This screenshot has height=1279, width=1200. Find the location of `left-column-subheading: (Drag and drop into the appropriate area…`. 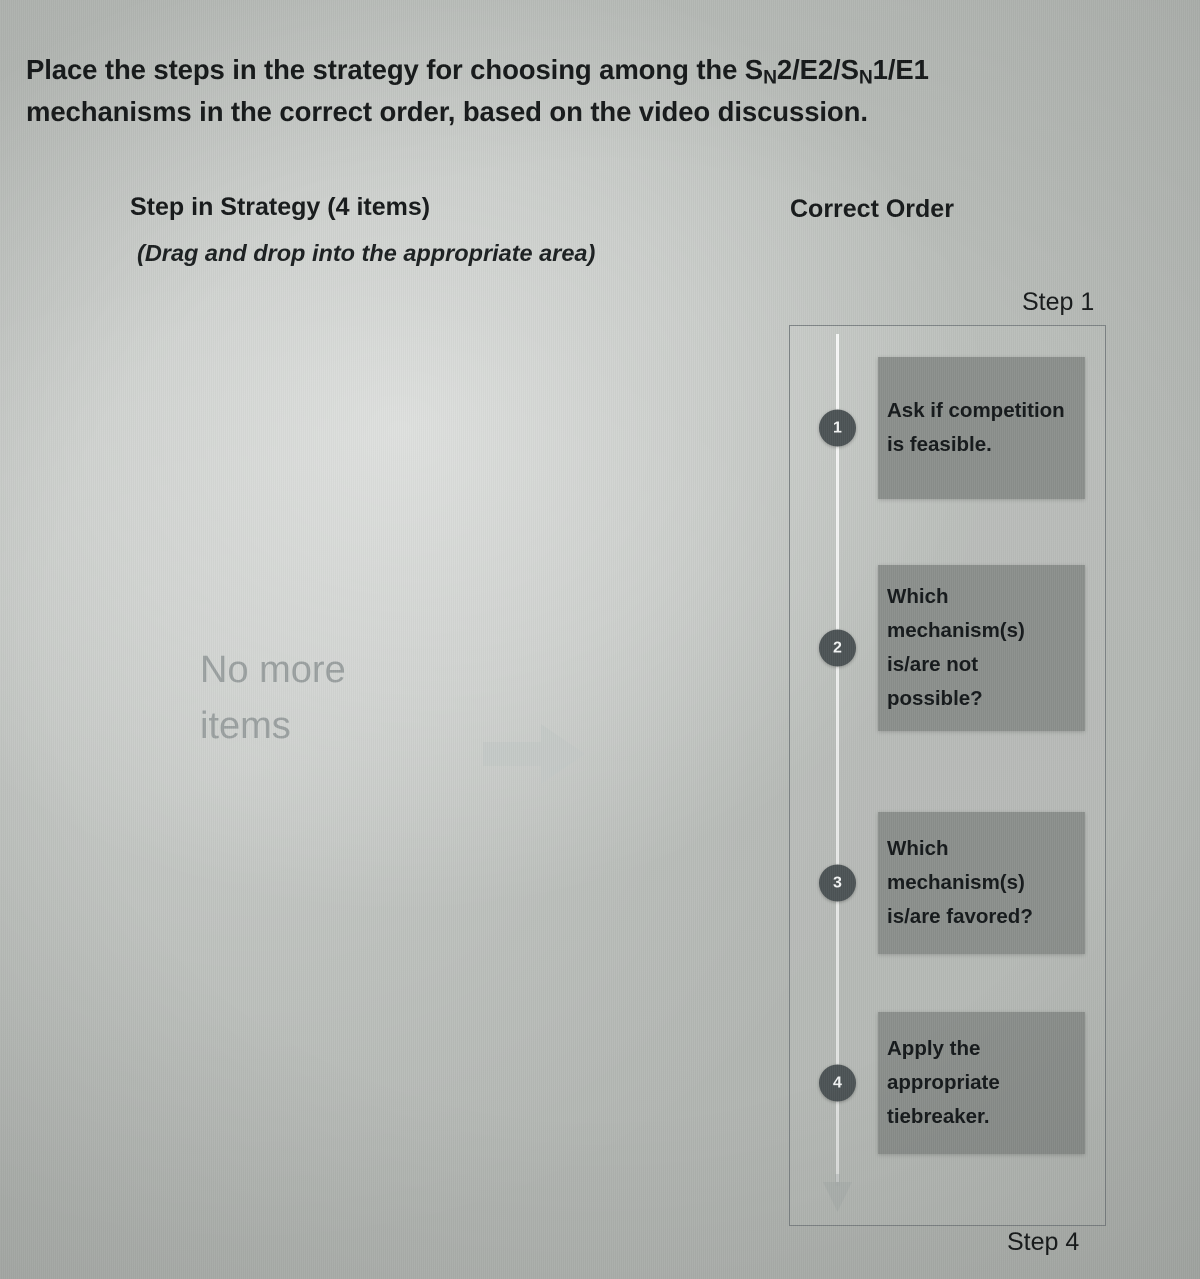

left-column-subheading: (Drag and drop into the appropriate area… is located at coordinates (366, 253).